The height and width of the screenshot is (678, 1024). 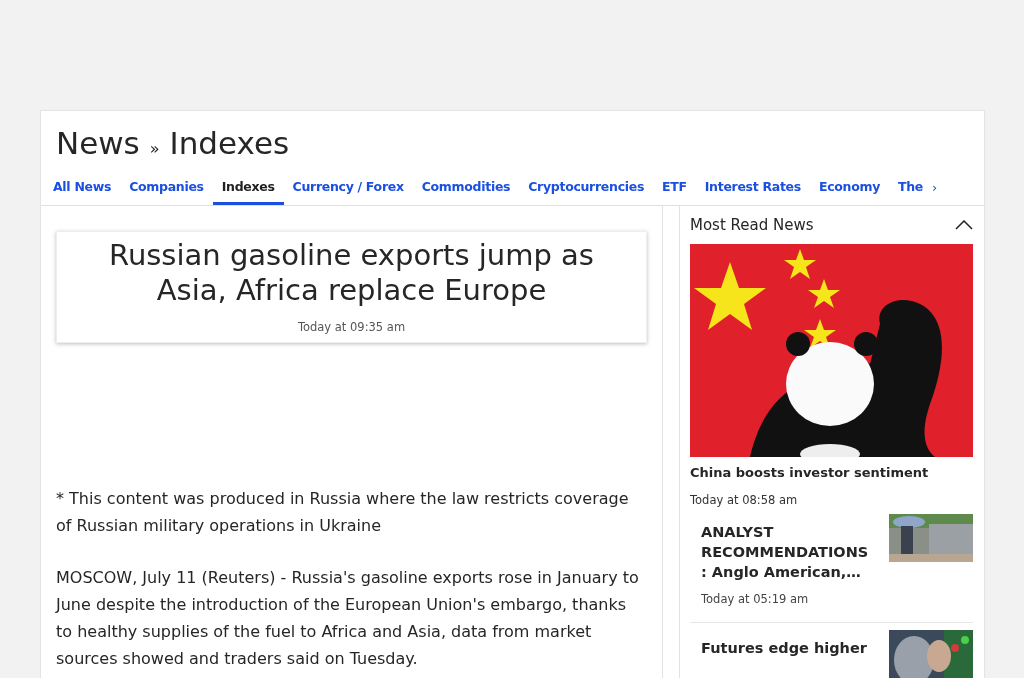 What do you see at coordinates (87, 190) in the screenshot?
I see `category-tab: All News` at bounding box center [87, 190].